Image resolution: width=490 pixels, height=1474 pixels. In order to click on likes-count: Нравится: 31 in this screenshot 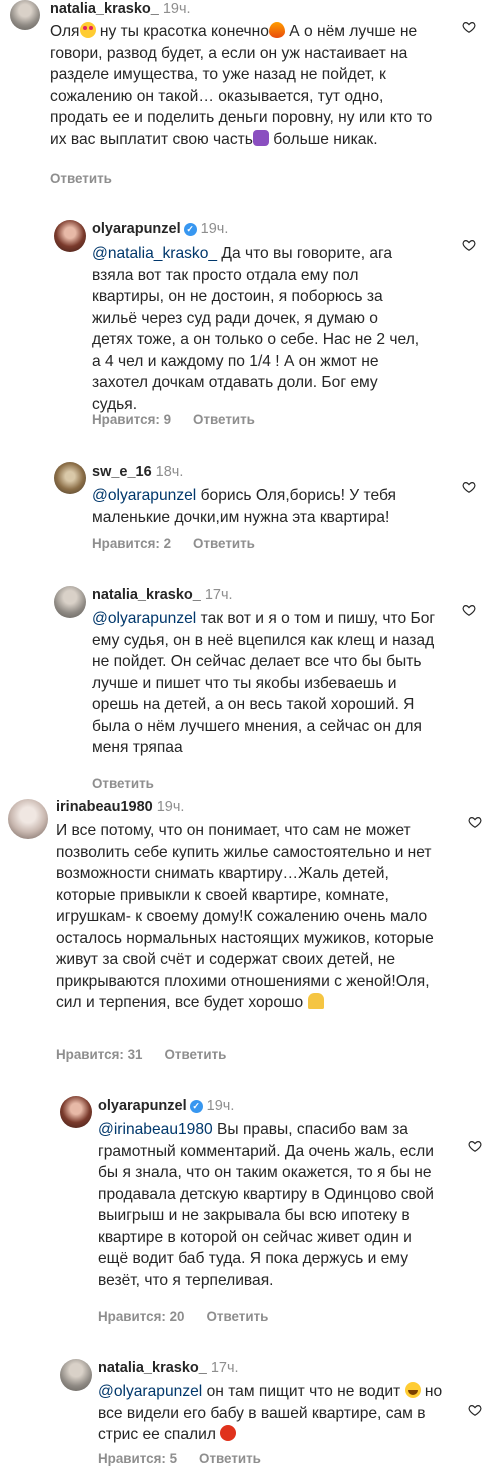, I will do `click(99, 1054)`.